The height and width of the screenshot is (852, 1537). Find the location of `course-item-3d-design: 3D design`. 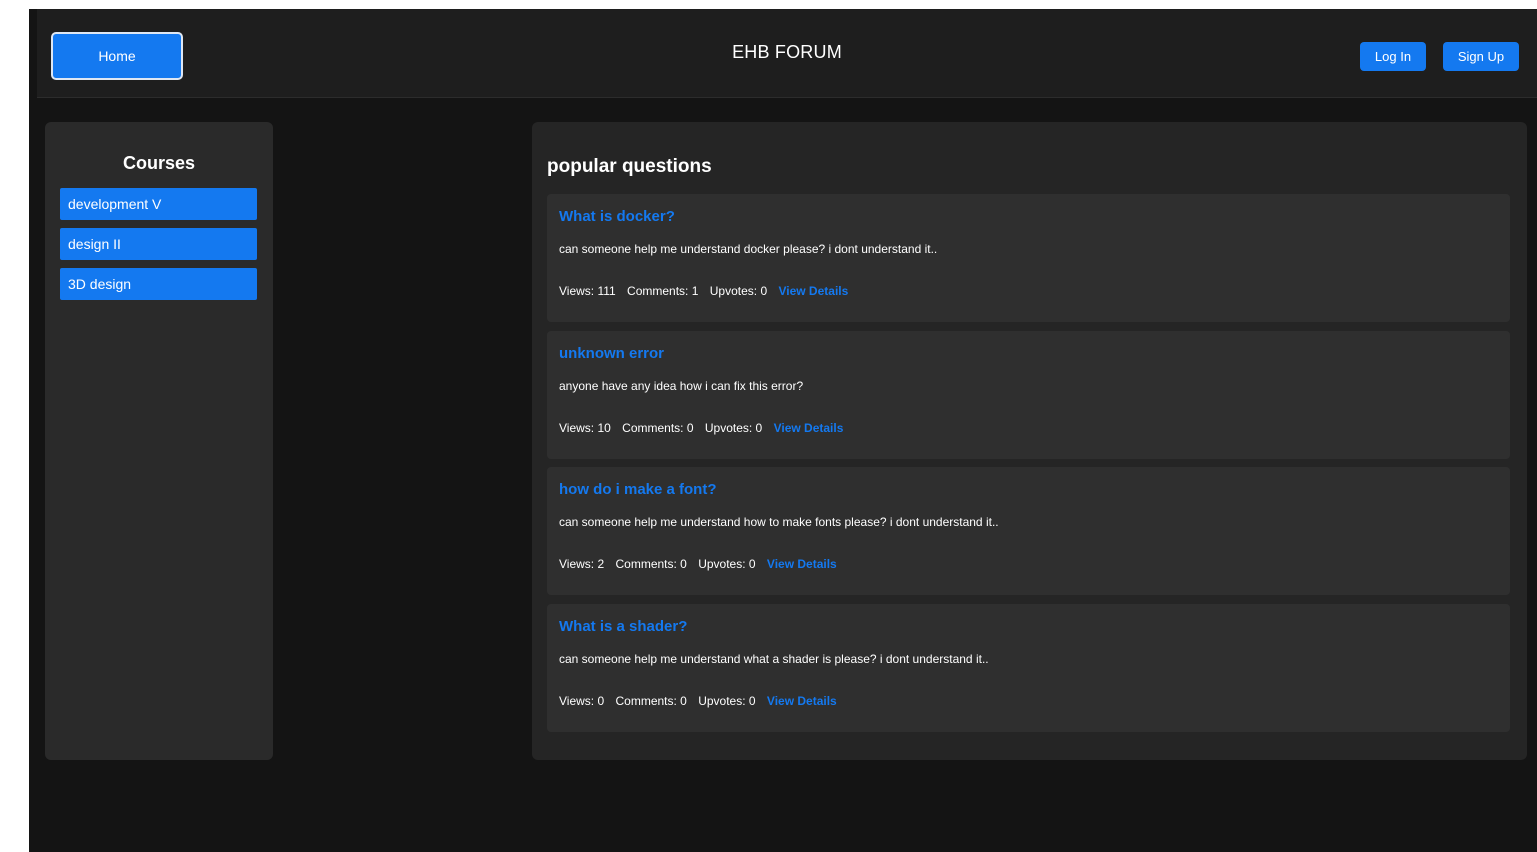

course-item-3d-design: 3D design is located at coordinates (158, 284).